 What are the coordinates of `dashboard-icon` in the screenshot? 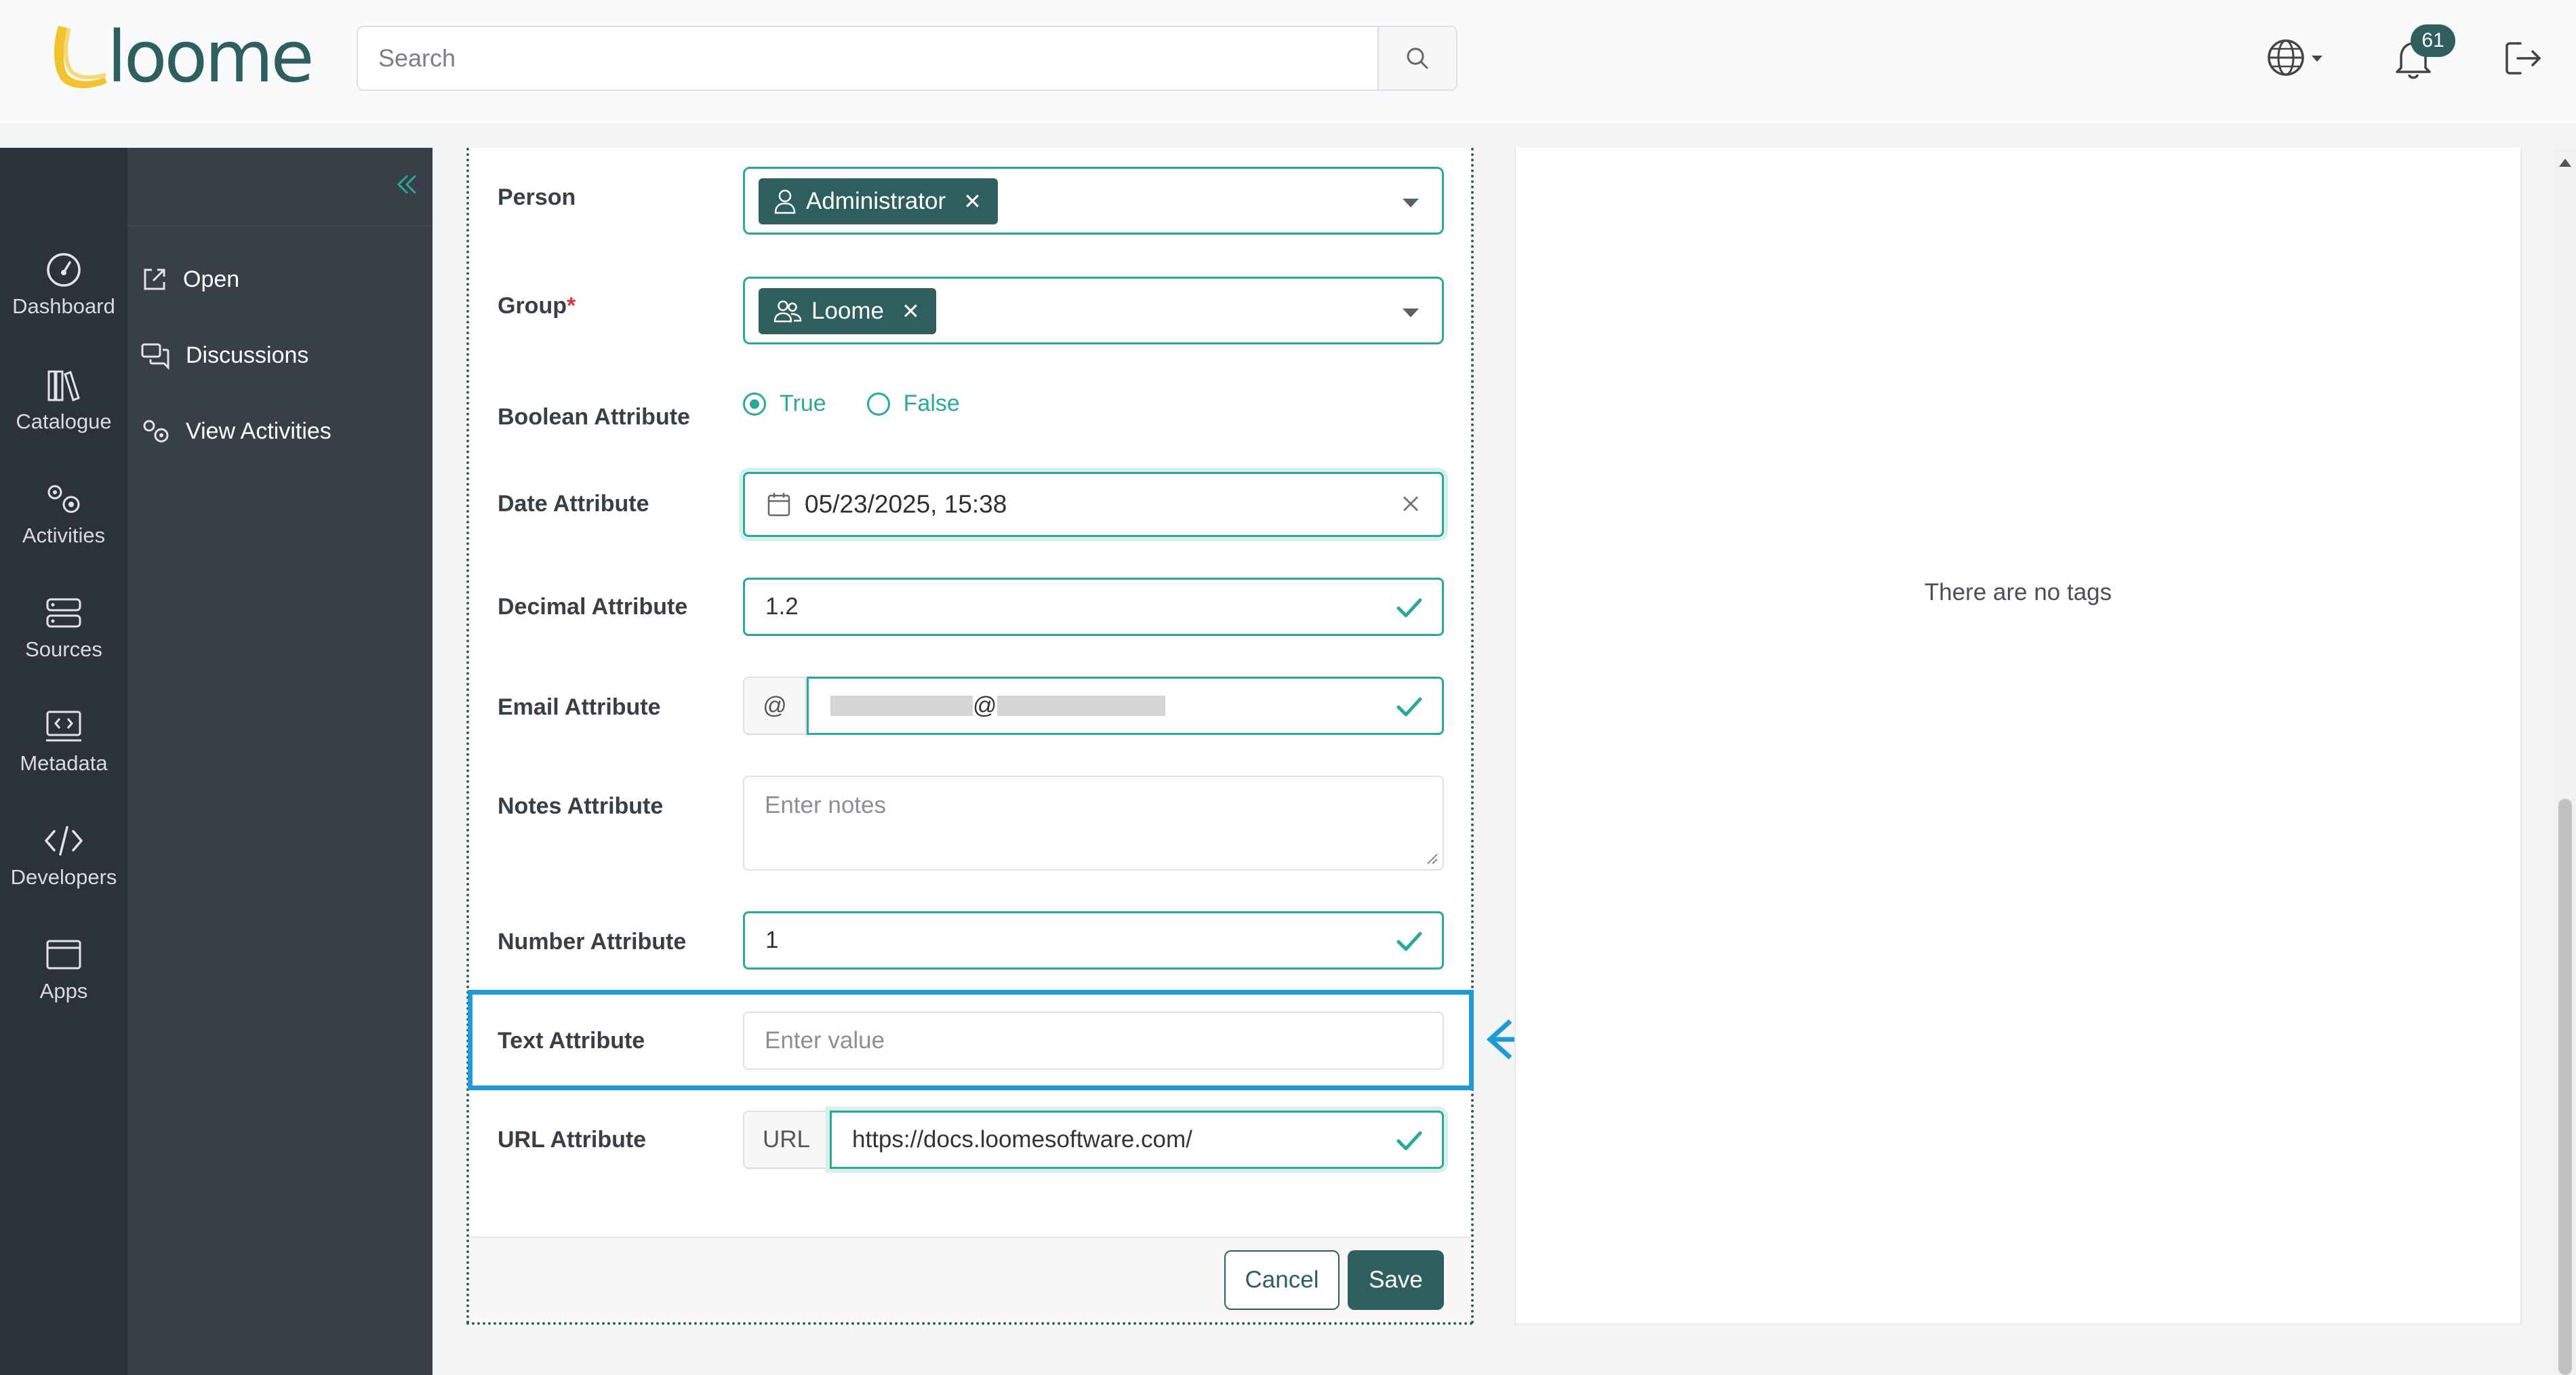 It's located at (64, 270).